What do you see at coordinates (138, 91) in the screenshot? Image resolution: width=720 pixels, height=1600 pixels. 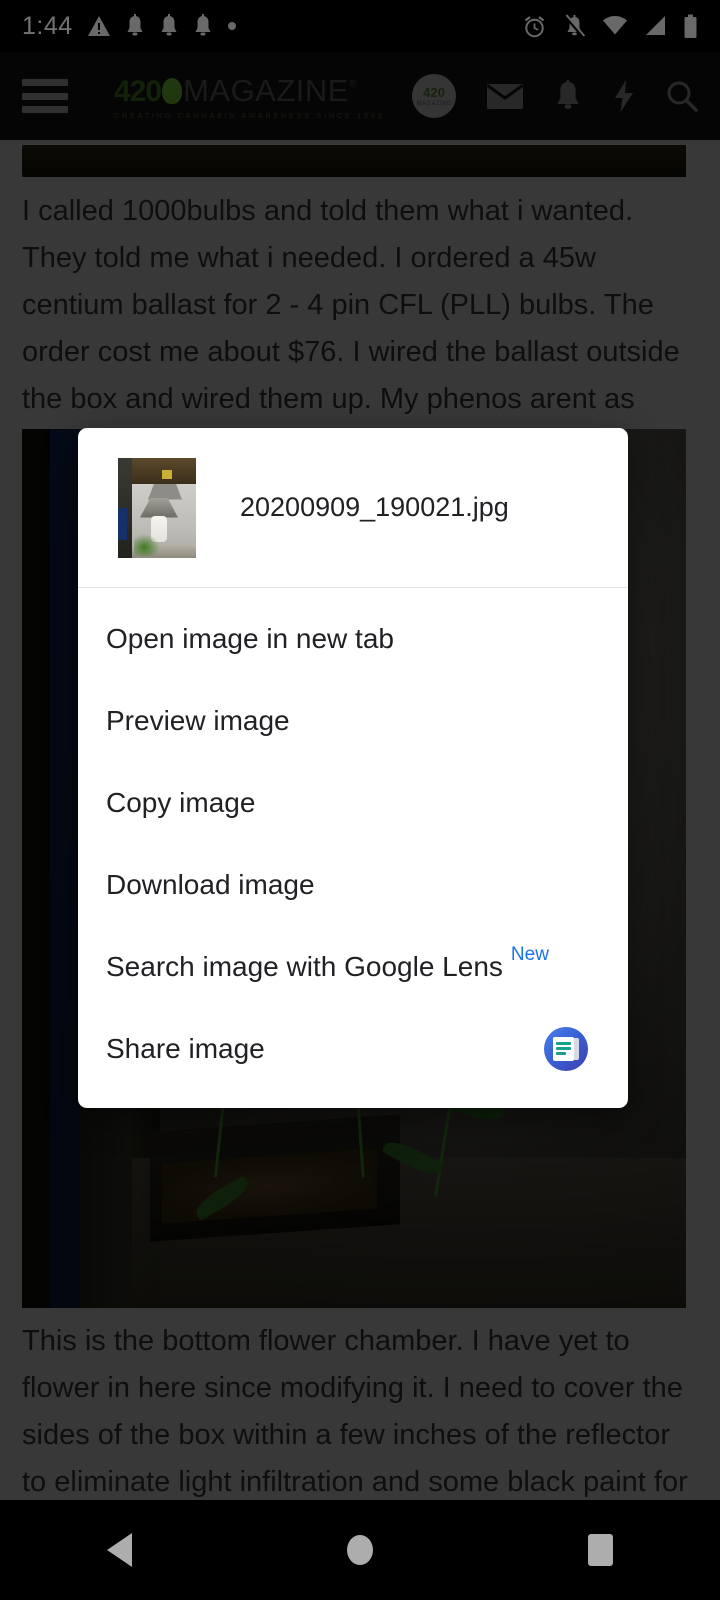 I see `logo-420-text: 420` at bounding box center [138, 91].